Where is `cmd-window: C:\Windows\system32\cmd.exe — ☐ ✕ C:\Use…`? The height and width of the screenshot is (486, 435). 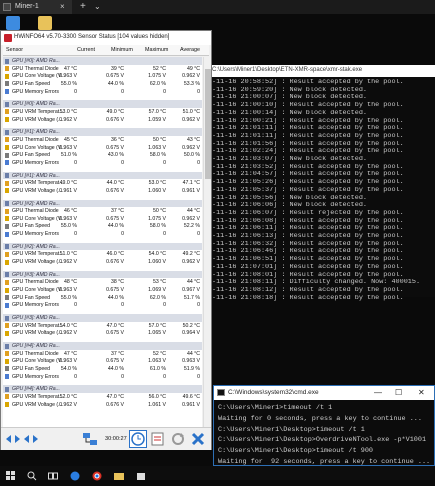
cmd-window: C:\Windows\system32\cmd.exe — ☐ ✕ C:\Use… is located at coordinates (324, 425).